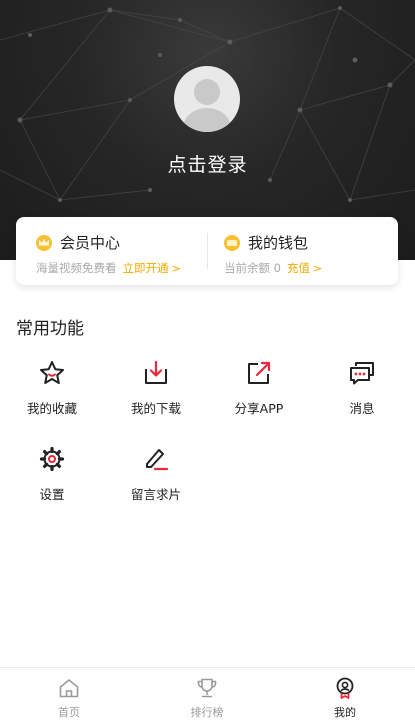 Image resolution: width=415 pixels, height=720 pixels. Describe the element at coordinates (345, 688) in the screenshot. I see `profile-badge-icon` at that location.